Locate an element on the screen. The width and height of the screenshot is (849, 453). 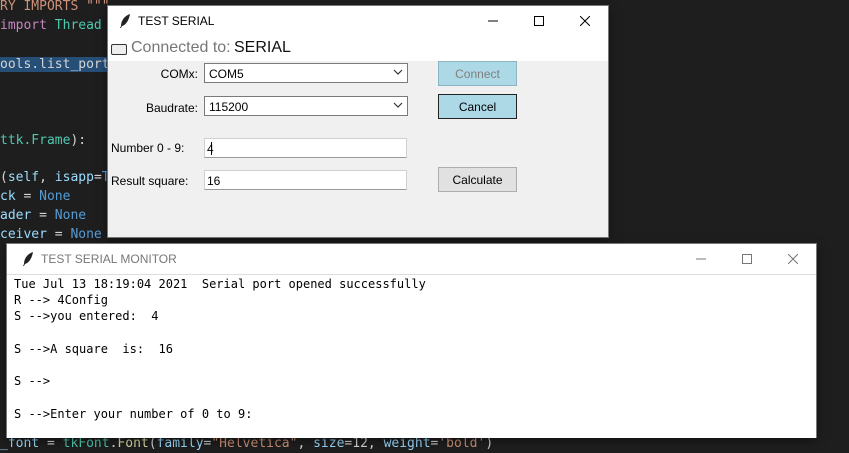
code-token: RY IMPORTS """ is located at coordinates (55, 7).